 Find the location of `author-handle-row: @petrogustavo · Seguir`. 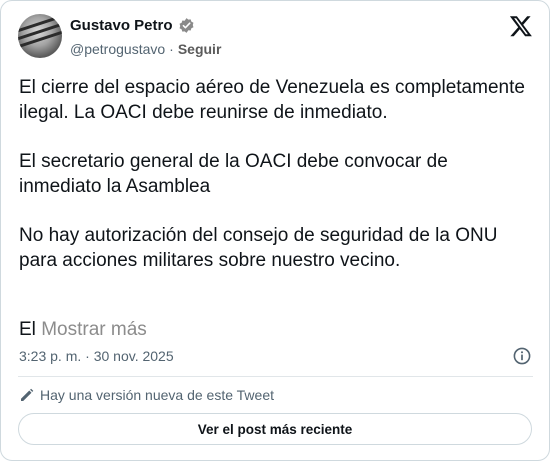

author-handle-row: @petrogustavo · Seguir is located at coordinates (145, 49).